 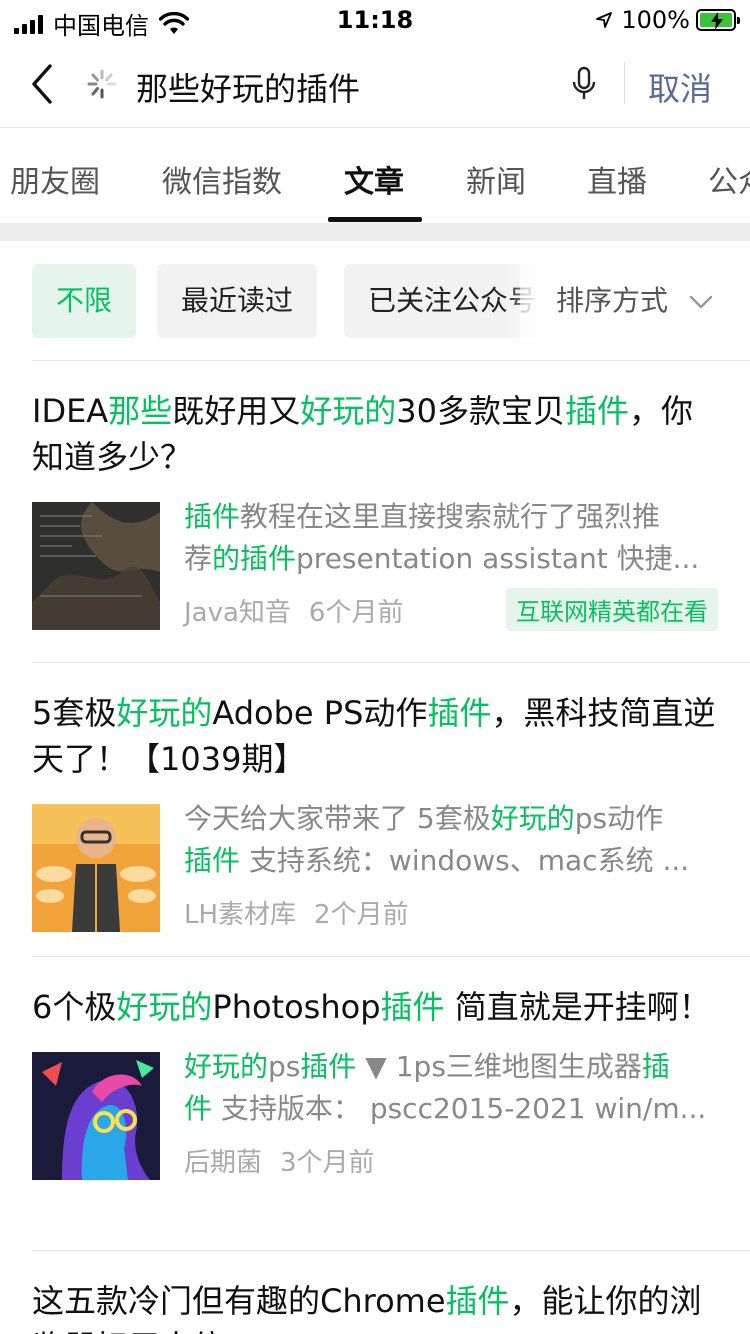 What do you see at coordinates (222, 179) in the screenshot?
I see `tab-wechat-index: 微信指数` at bounding box center [222, 179].